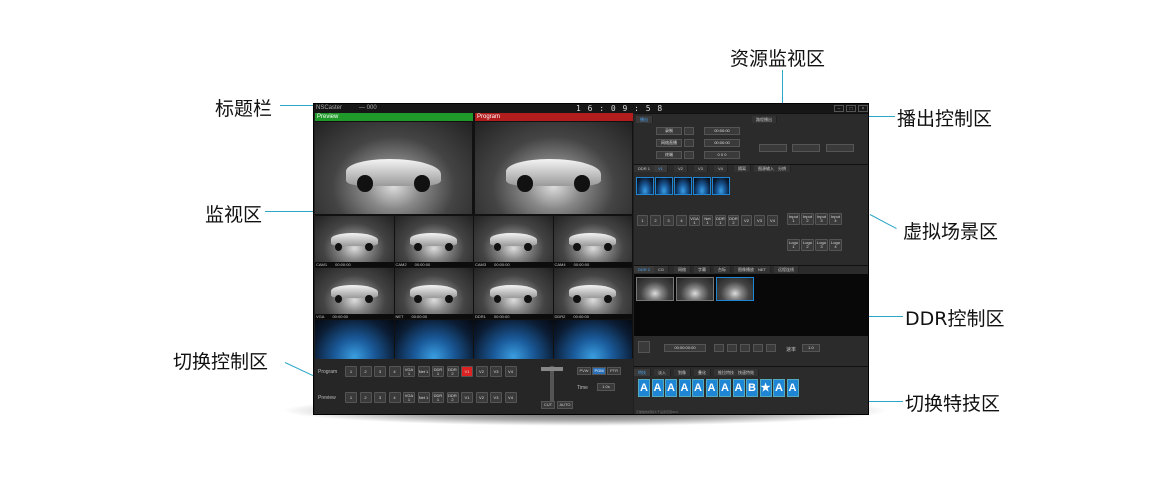 This screenshot has width=1170, height=500. I want to click on vscene-source-button: VGA 1, so click(694, 220).